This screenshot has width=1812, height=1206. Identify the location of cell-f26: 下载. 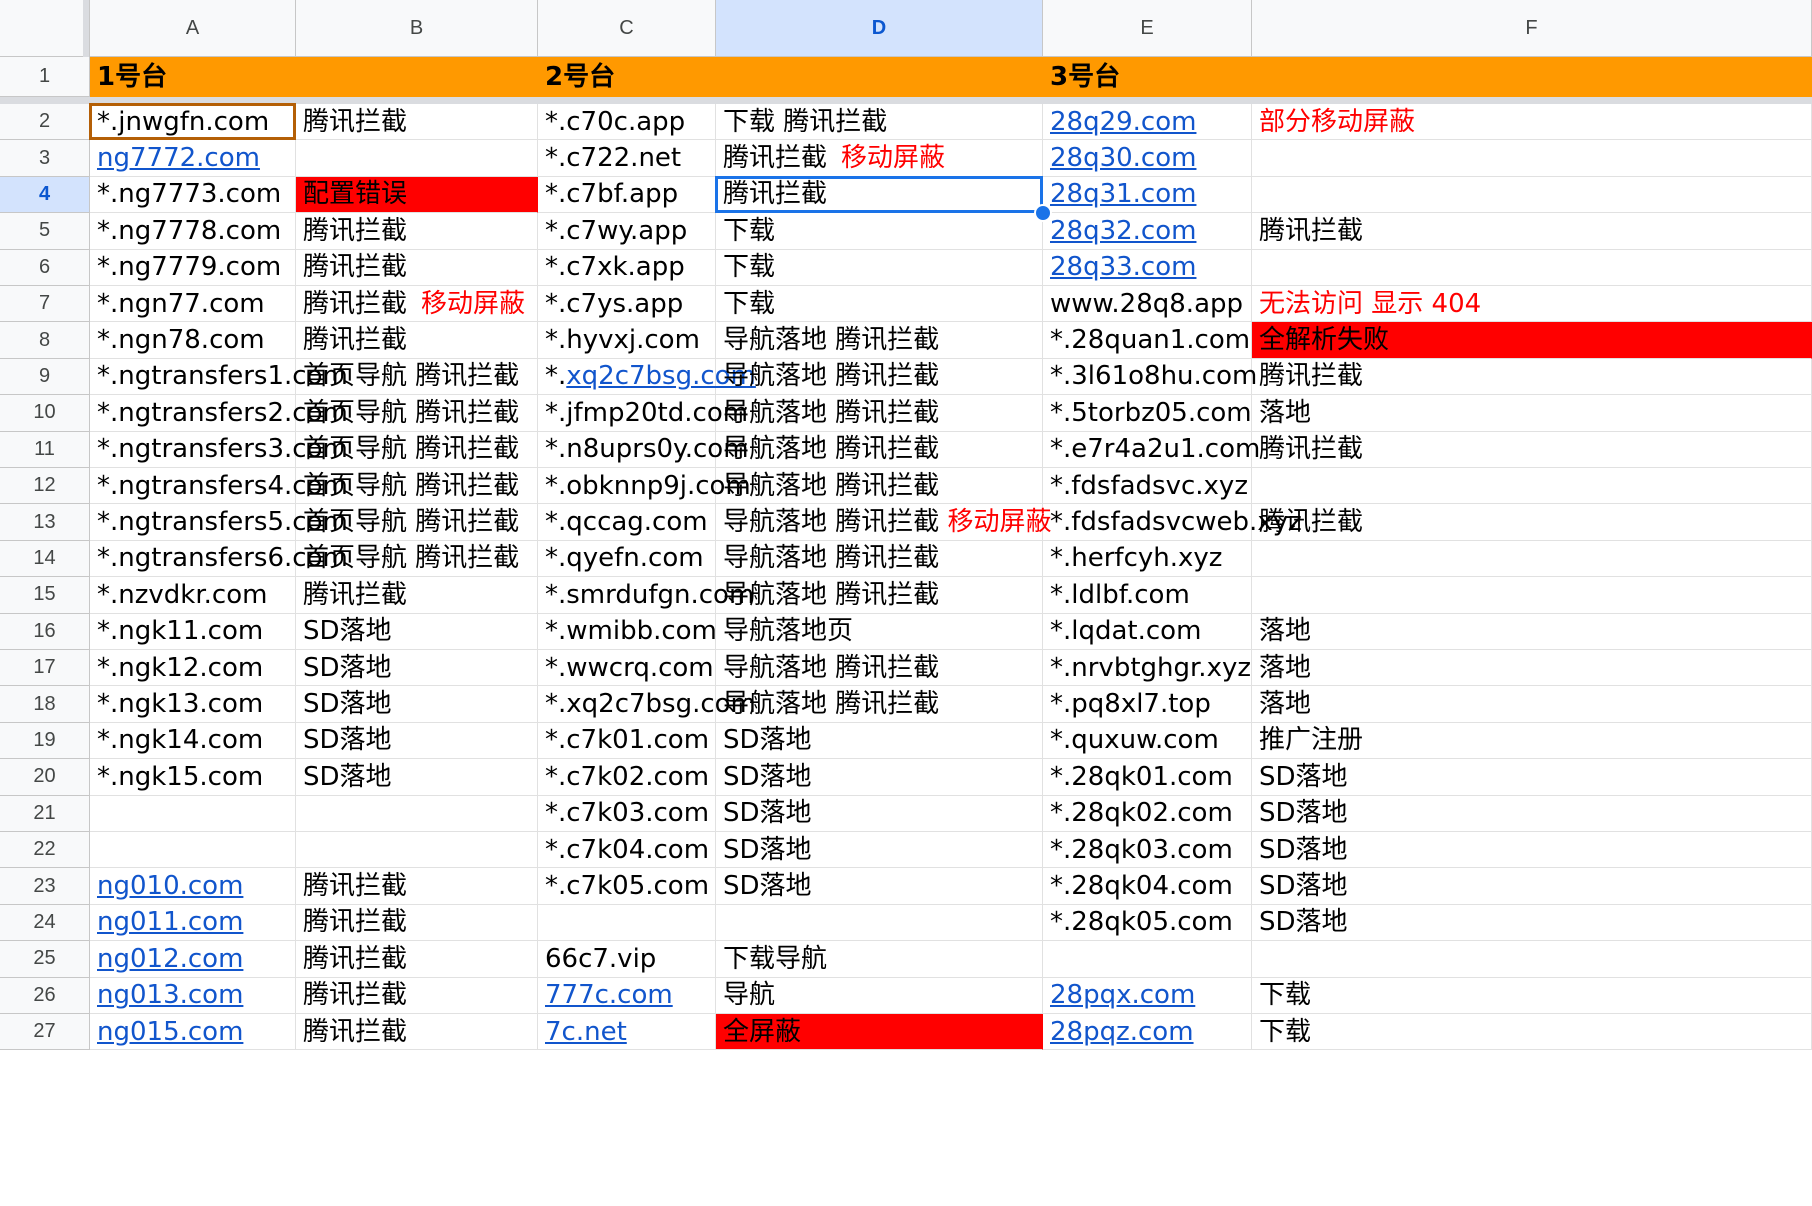
(1532, 995).